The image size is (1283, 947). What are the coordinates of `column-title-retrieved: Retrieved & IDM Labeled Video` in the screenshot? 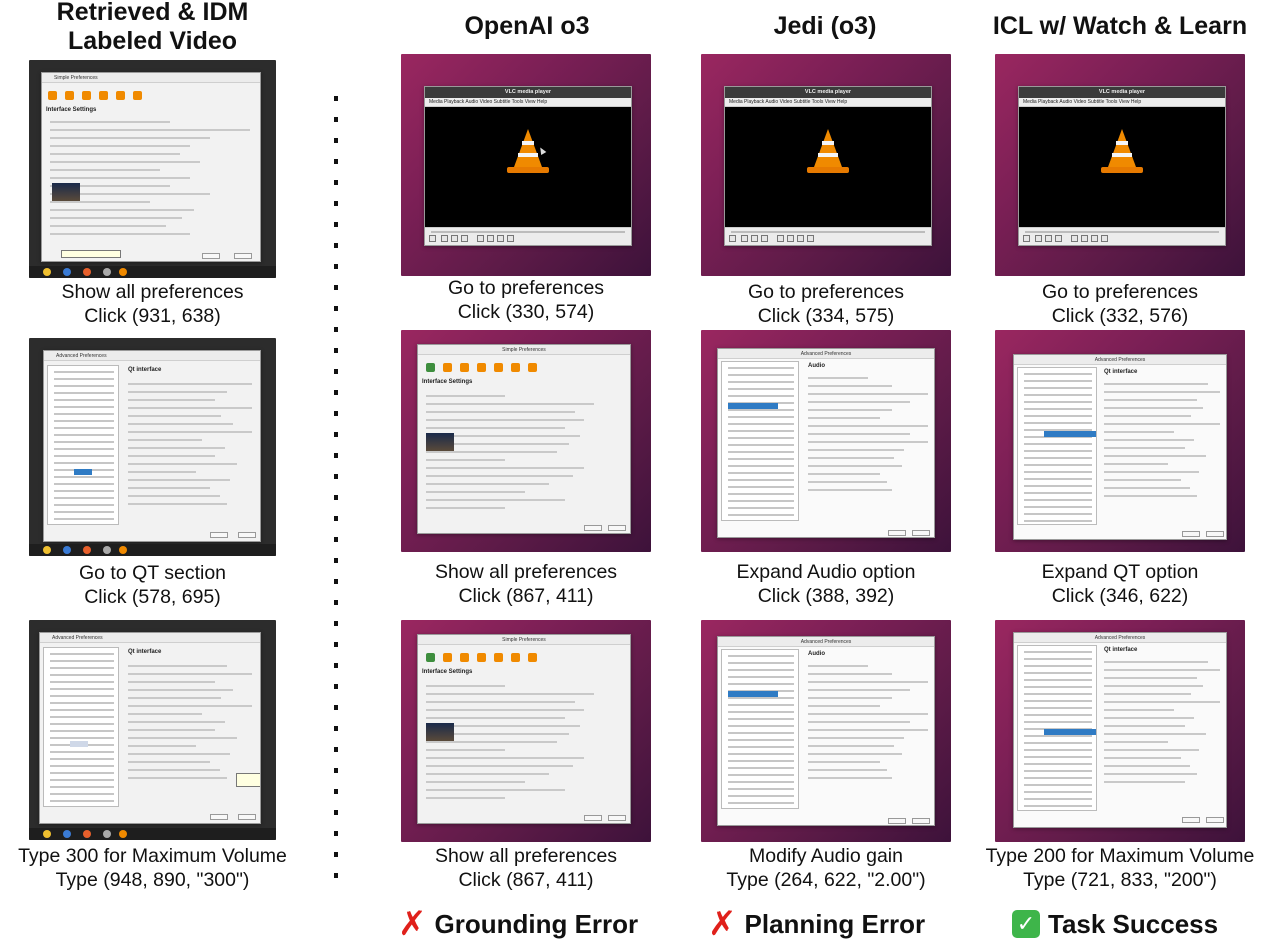 It's located at (152, 28).